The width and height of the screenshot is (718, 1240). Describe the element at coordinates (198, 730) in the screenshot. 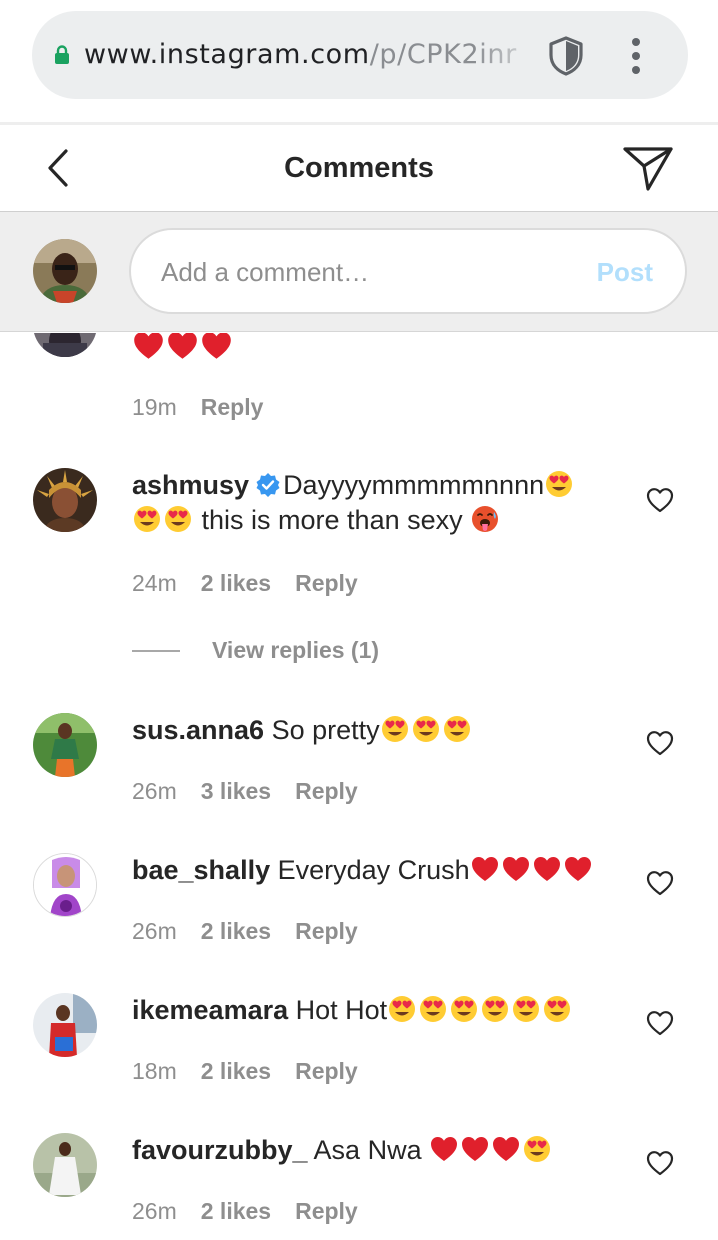

I see `comment-username: sus.anna6` at that location.